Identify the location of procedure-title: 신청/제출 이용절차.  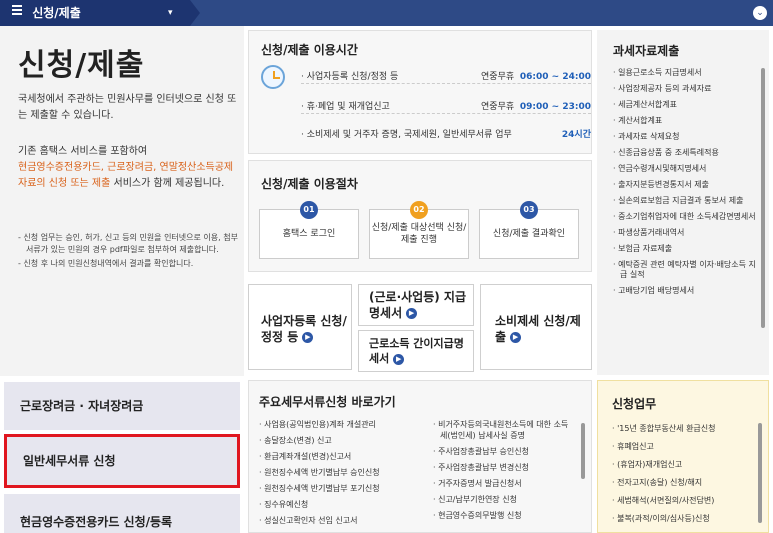
(309, 184).